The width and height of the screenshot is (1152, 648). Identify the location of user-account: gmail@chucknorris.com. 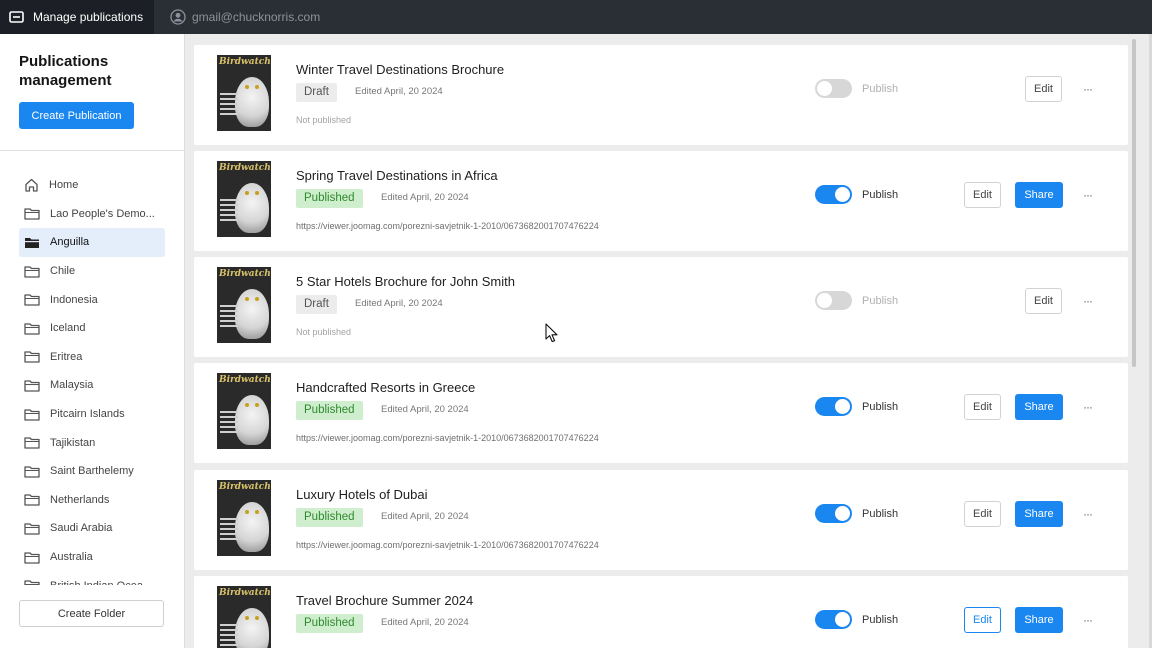
(245, 17).